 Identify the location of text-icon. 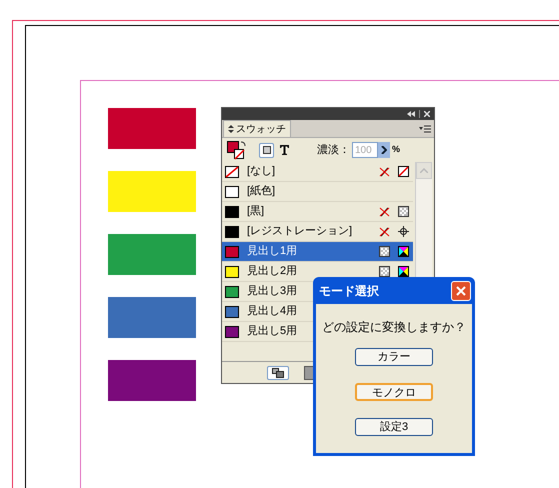
(284, 150).